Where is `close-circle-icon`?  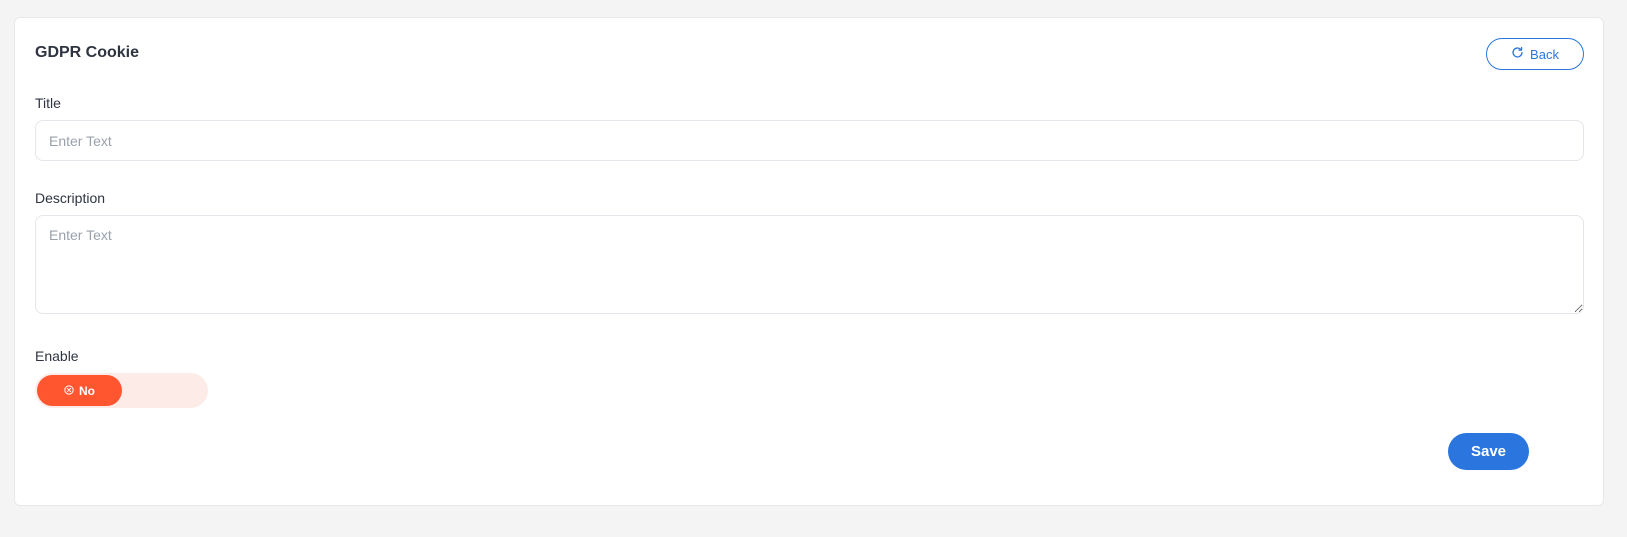
close-circle-icon is located at coordinates (69, 391).